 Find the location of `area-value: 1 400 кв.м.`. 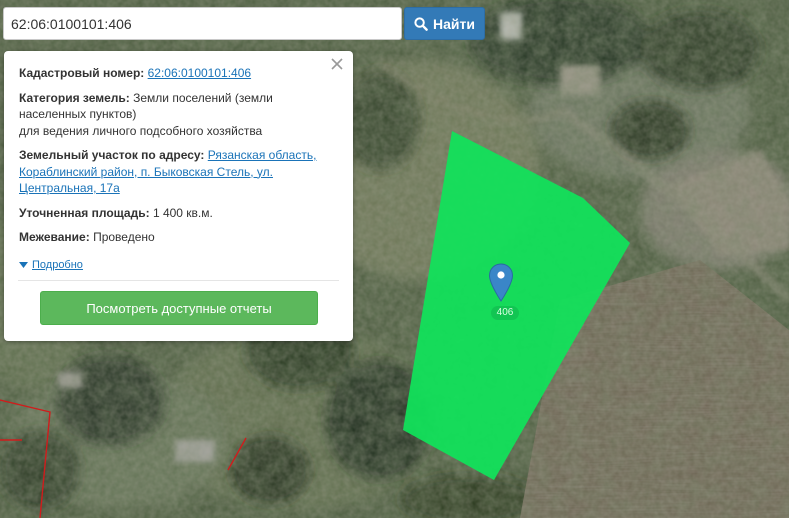

area-value: 1 400 кв.м. is located at coordinates (182, 212).